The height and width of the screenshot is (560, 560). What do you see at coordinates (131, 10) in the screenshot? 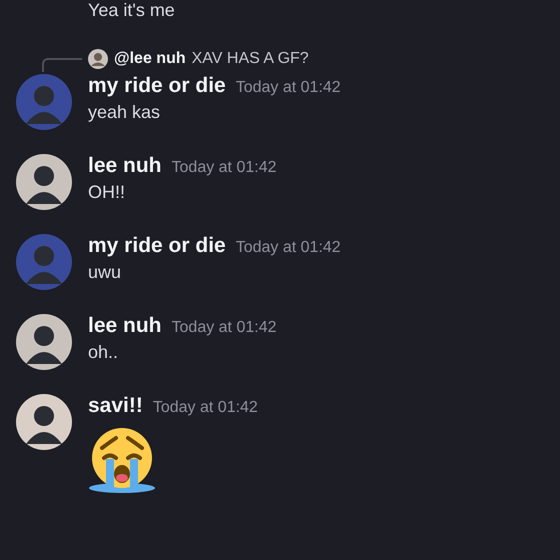
I see `message-text: Yea it's me` at bounding box center [131, 10].